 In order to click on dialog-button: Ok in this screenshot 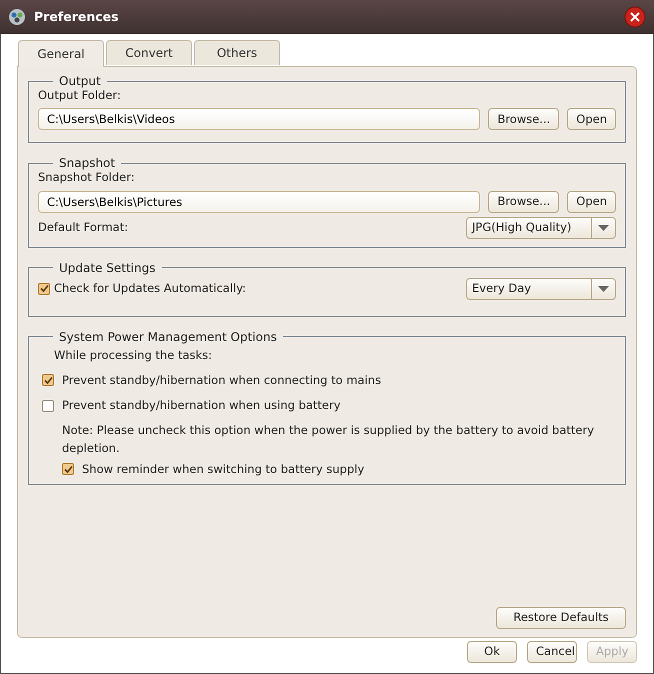, I will do `click(492, 652)`.